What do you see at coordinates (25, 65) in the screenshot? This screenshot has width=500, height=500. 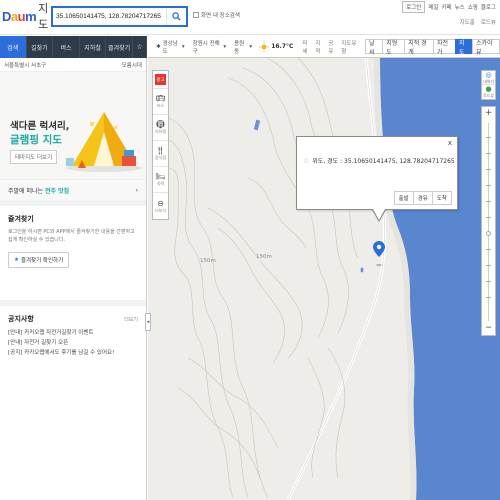 I see `current-location: 서울특별시 서초구` at bounding box center [25, 65].